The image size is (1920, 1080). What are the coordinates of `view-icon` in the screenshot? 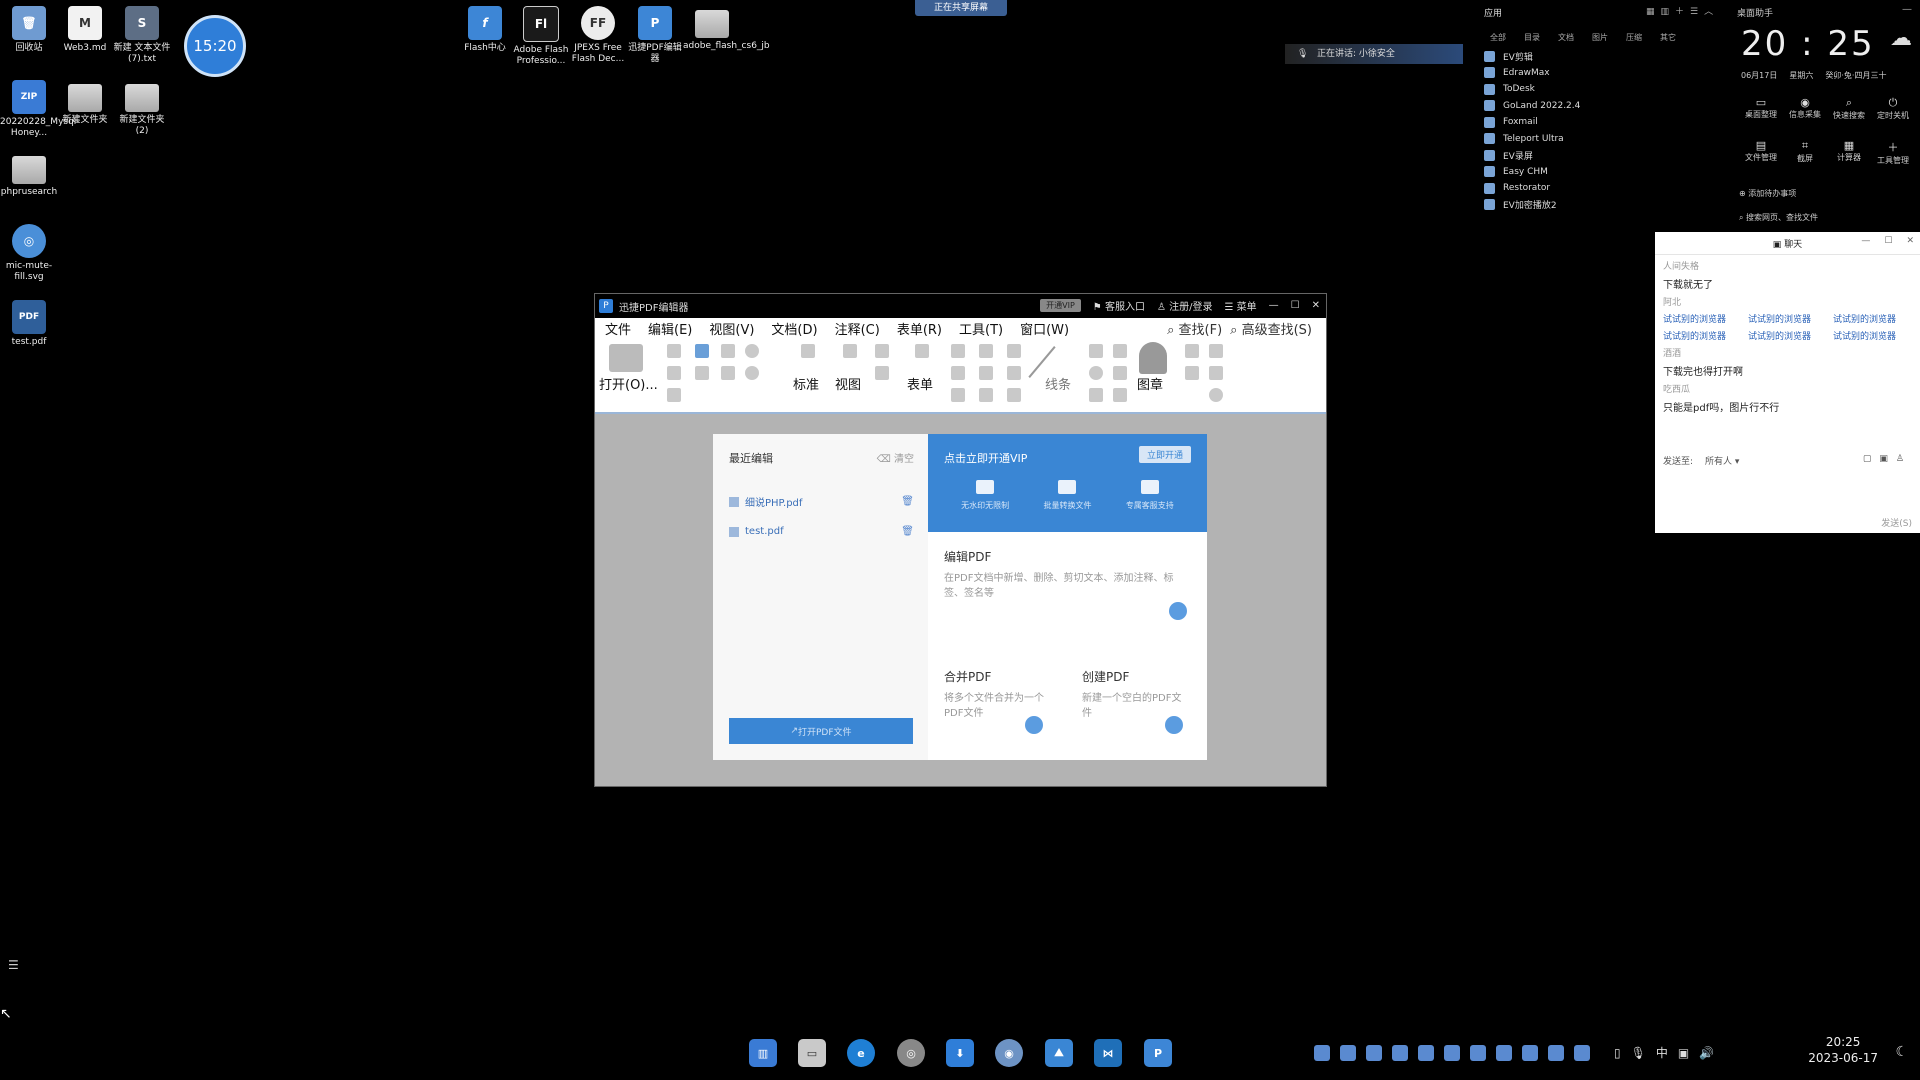 It's located at (850, 351).